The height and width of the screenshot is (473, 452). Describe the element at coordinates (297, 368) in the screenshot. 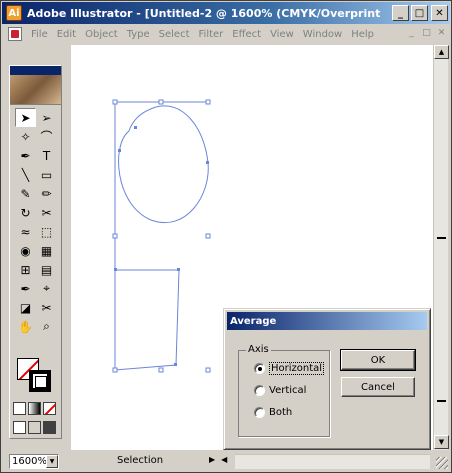

I see `radio-label-horizontal: Horizontal` at that location.